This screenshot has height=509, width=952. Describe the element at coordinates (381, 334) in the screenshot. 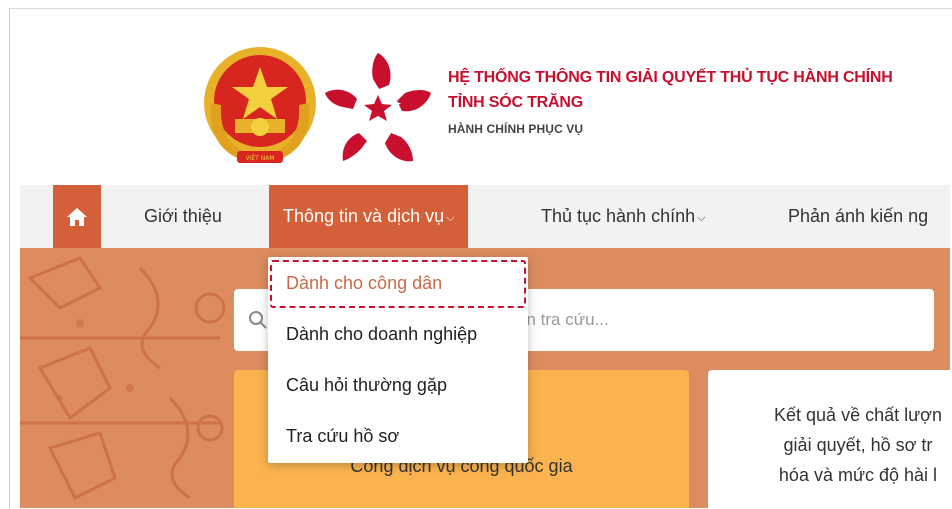

I see `menu-item-danh-cho-doanh-nghiep: Dành cho doanh nghiệp` at that location.